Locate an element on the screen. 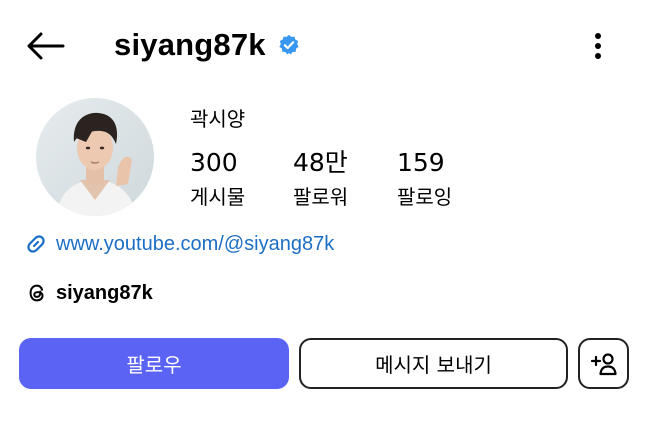  add-user-icon is located at coordinates (603, 363).